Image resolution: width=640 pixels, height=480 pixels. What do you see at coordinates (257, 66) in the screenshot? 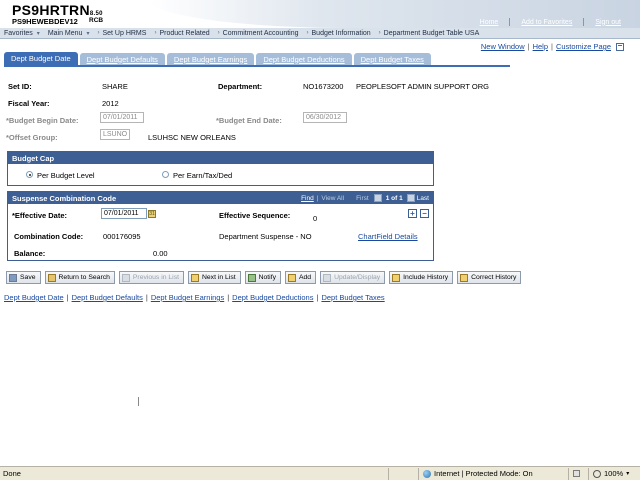
I see `tab-underline` at bounding box center [257, 66].